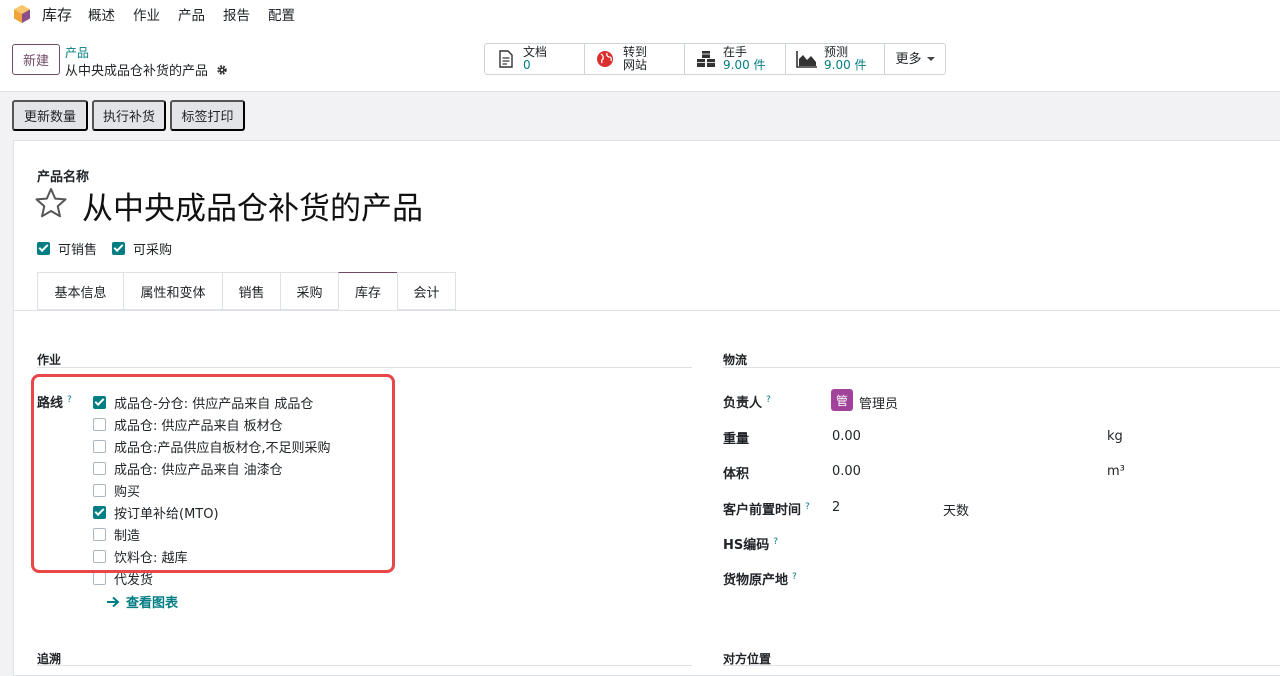  I want to click on forecast-button: 预测 9.00 件, so click(835, 59).